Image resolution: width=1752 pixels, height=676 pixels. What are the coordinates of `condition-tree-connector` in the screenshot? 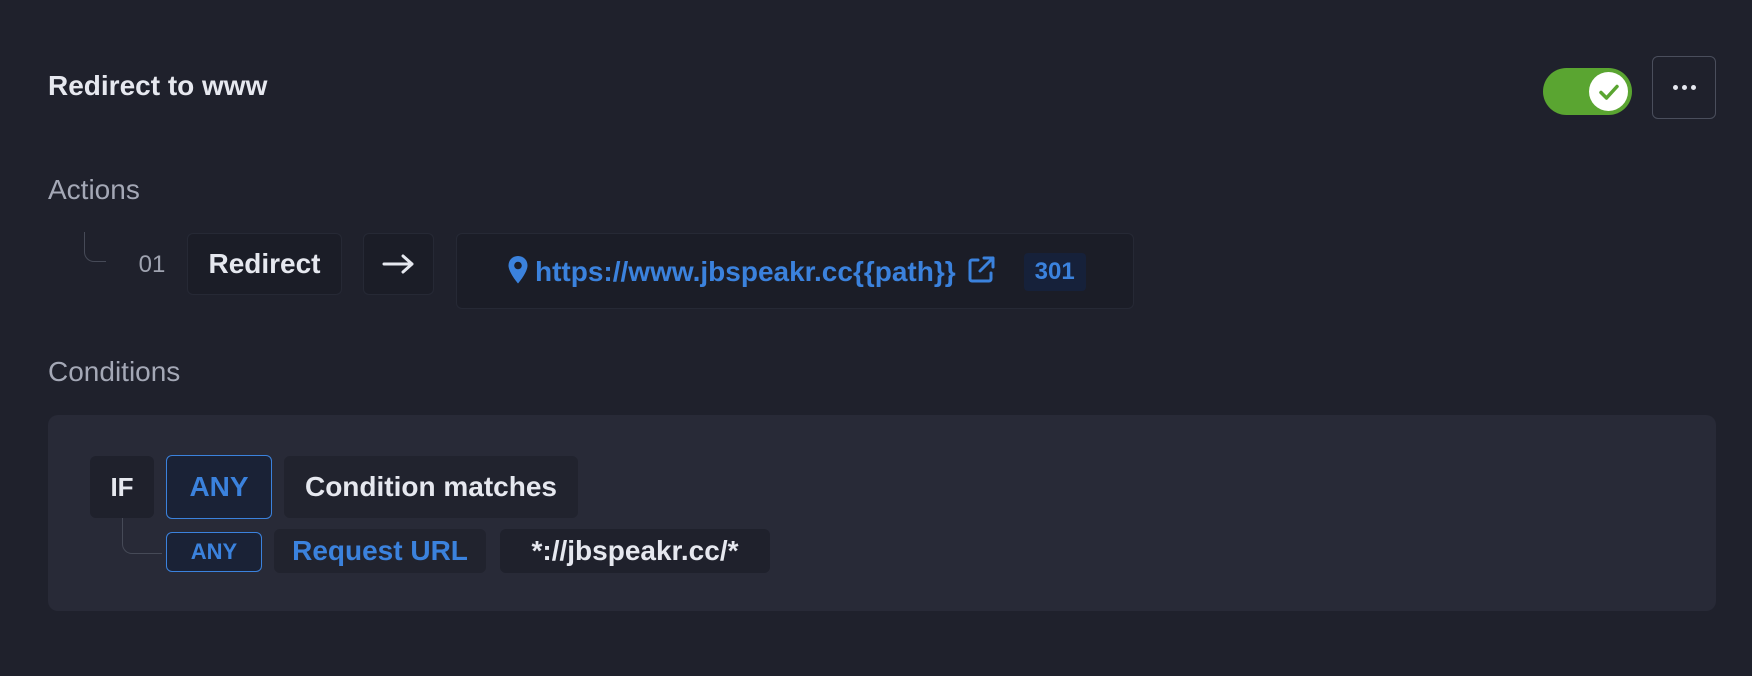 It's located at (142, 536).